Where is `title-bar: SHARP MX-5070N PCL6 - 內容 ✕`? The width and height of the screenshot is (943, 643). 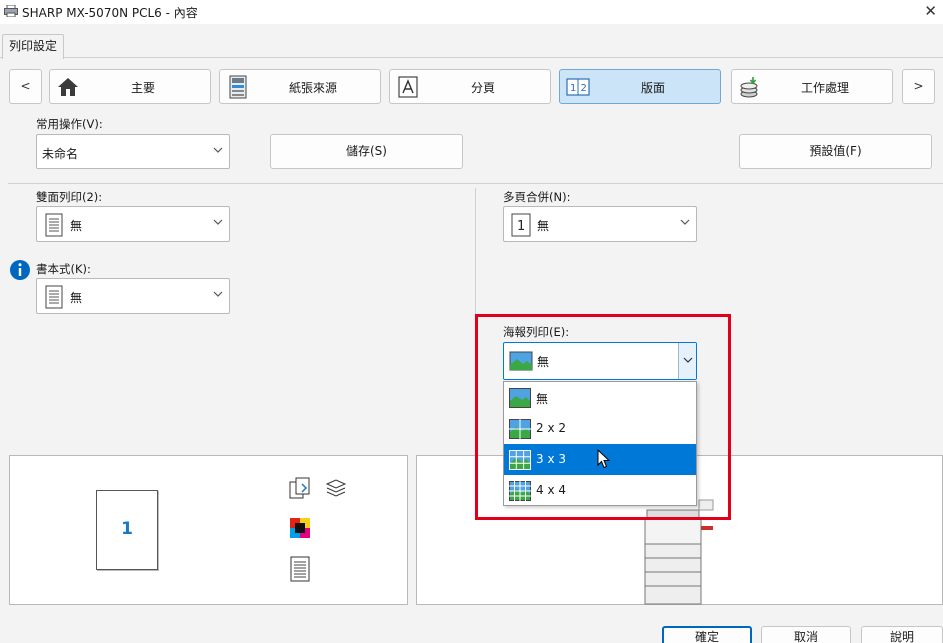
title-bar: SHARP MX-5070N PCL6 - 內容 ✕ is located at coordinates (471, 12).